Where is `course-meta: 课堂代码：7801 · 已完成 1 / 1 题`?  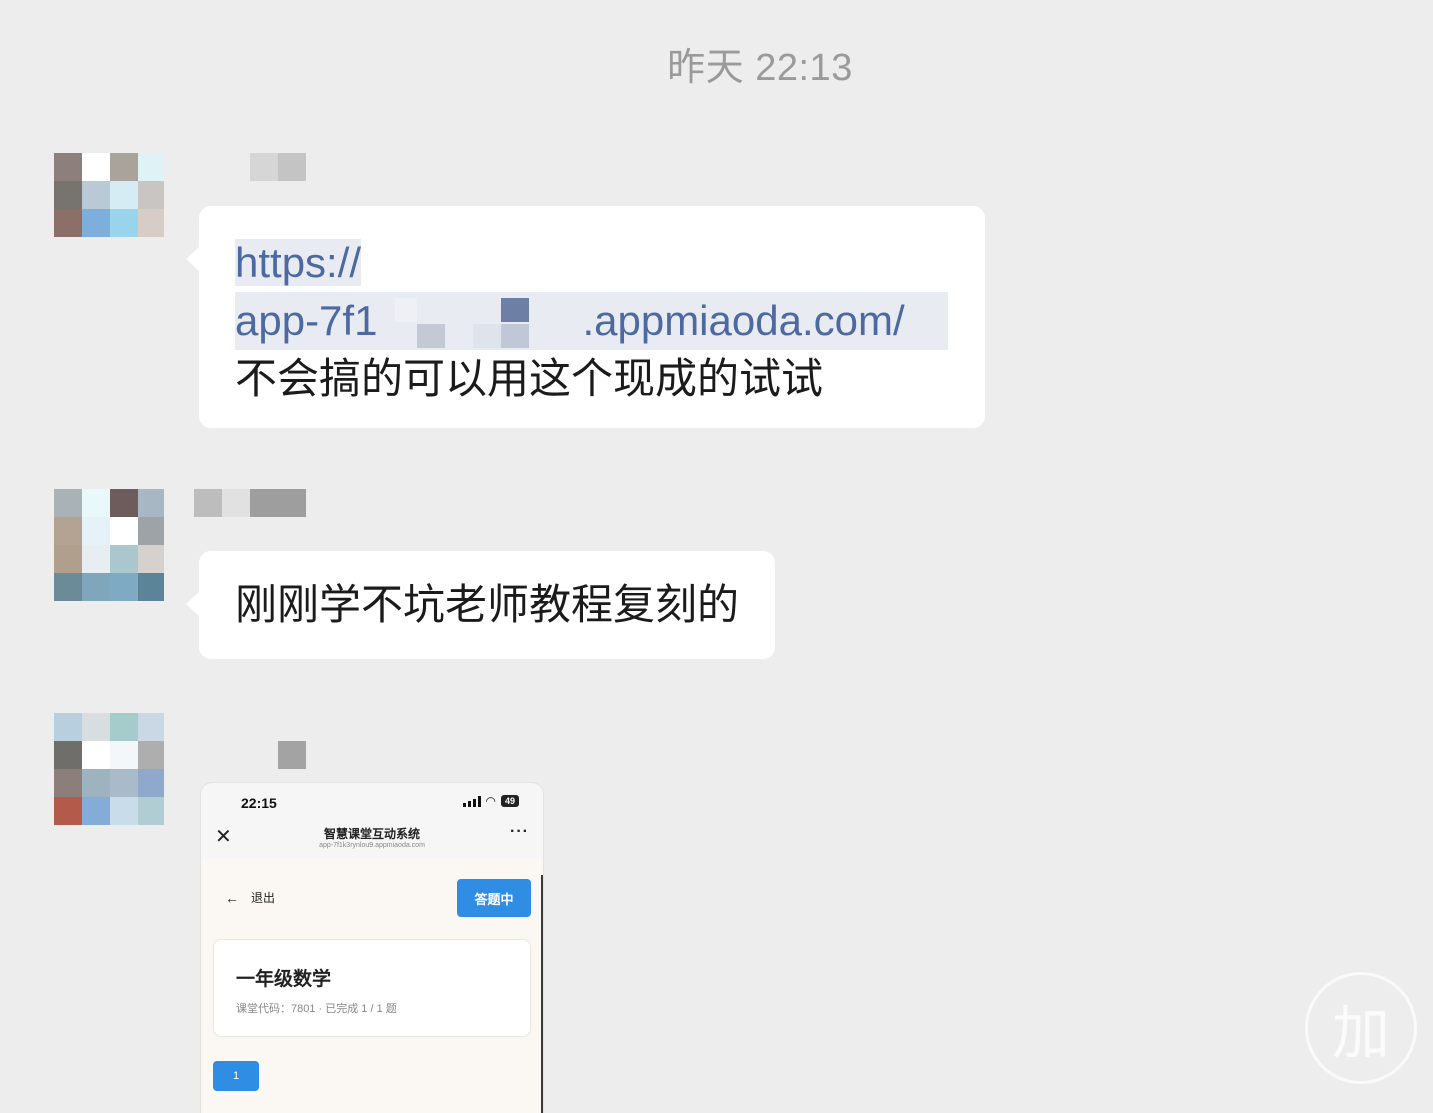 course-meta: 课堂代码：7801 · 已完成 1 / 1 题 is located at coordinates (316, 1009).